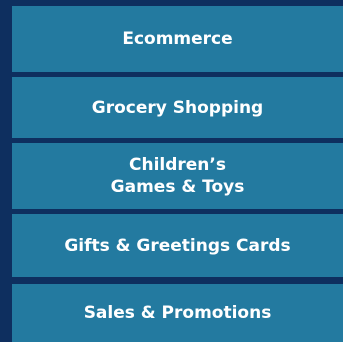  I want to click on menu-item-label: Sales & Promotions, so click(177, 313).